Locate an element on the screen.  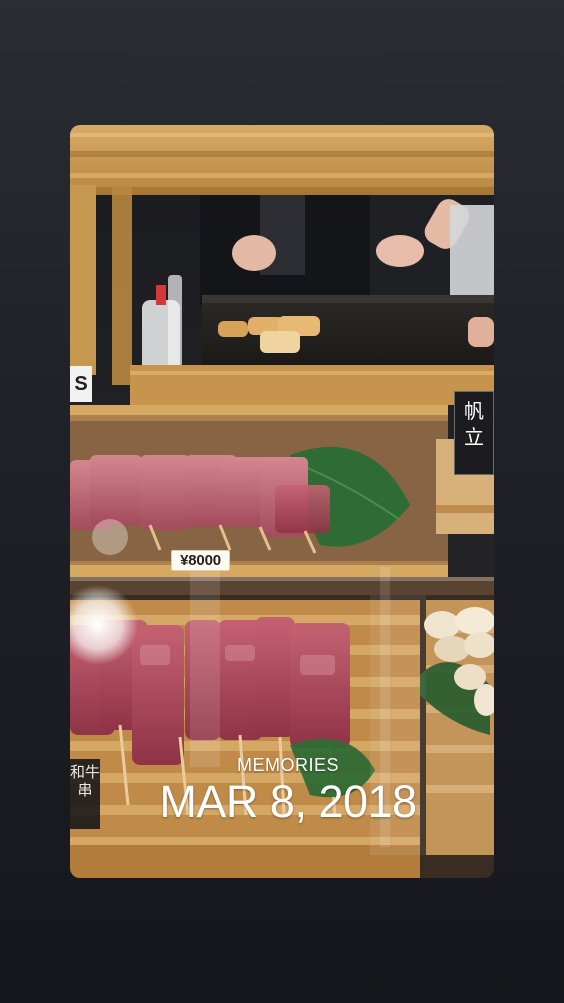
memories-caption: MEMORIES MAR 8, 2018 is located at coordinates (282, 790).